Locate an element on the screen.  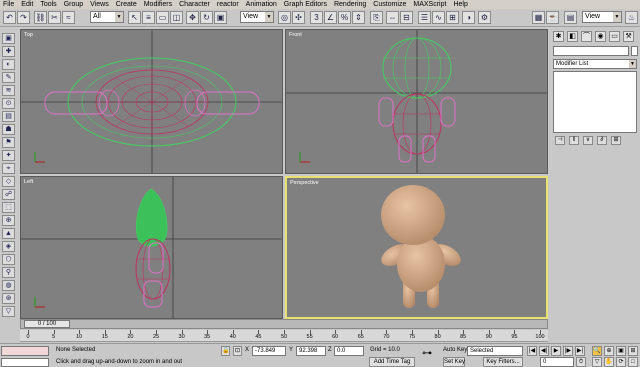
next-frame-icon: |▶ is located at coordinates (568, 351).